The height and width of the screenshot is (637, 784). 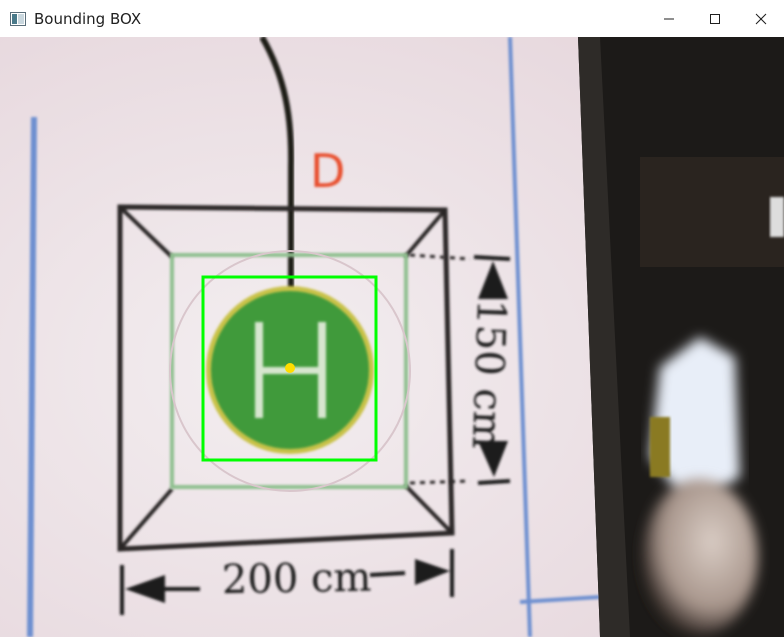 I want to click on window-title: Bounding BOX, so click(x=88, y=18).